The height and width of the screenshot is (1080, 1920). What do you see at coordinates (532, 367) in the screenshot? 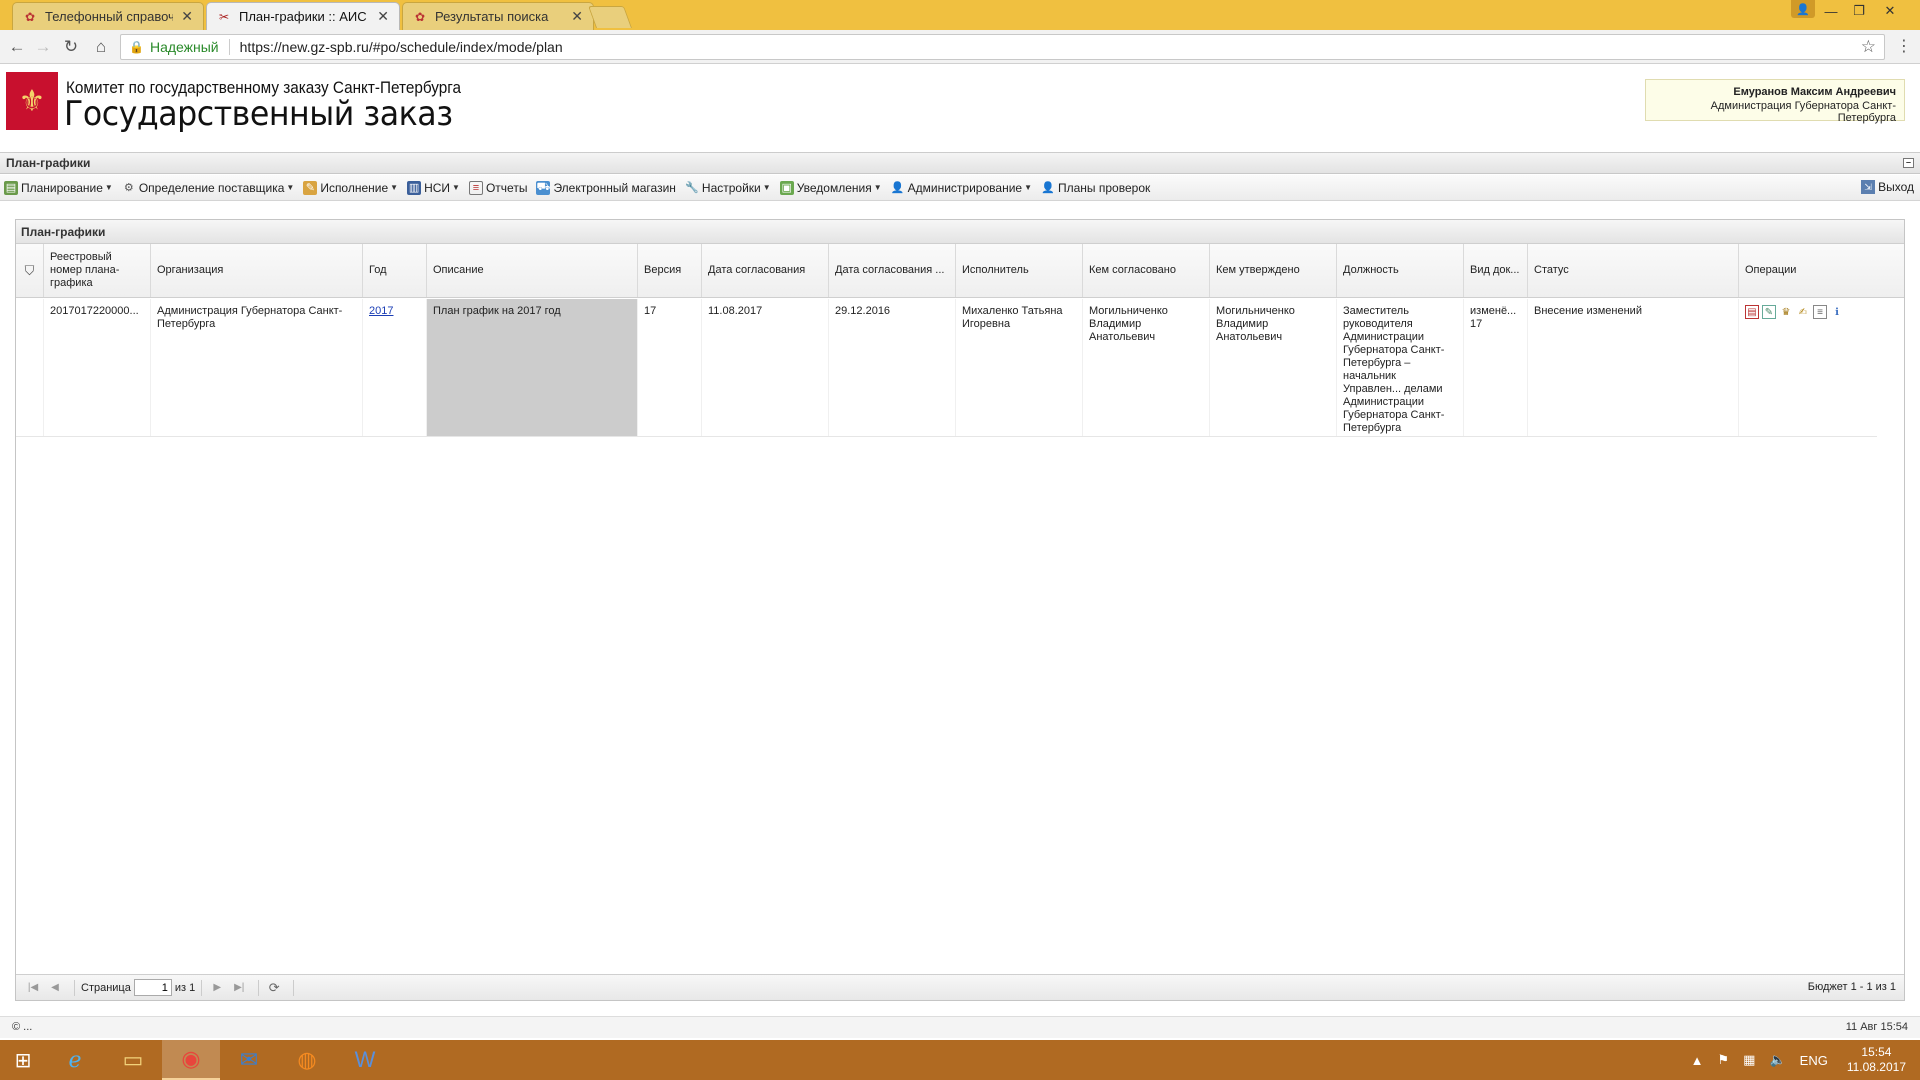
I see `cell-description: План график на 2017 год` at bounding box center [532, 367].